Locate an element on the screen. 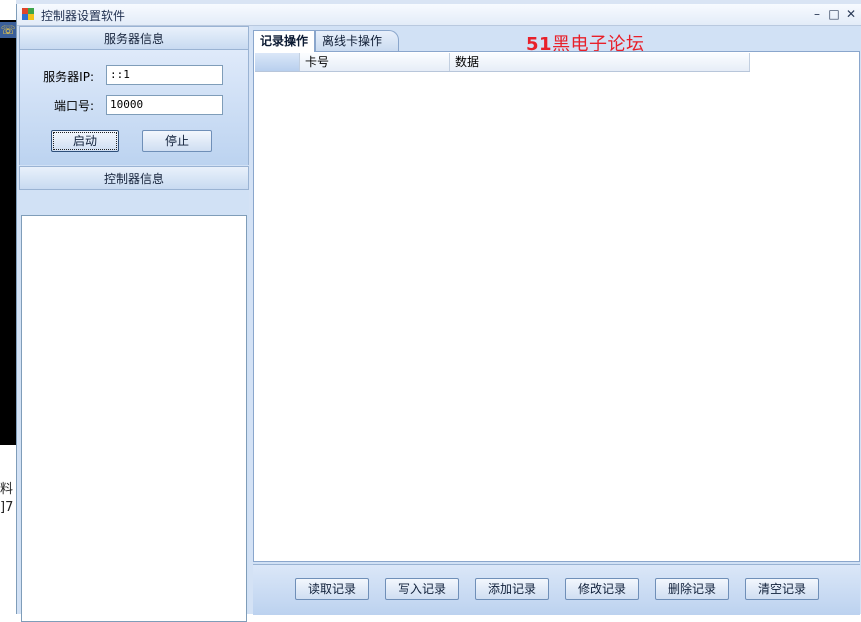 The height and width of the screenshot is (622, 861). stop-button: 停止 is located at coordinates (177, 141).